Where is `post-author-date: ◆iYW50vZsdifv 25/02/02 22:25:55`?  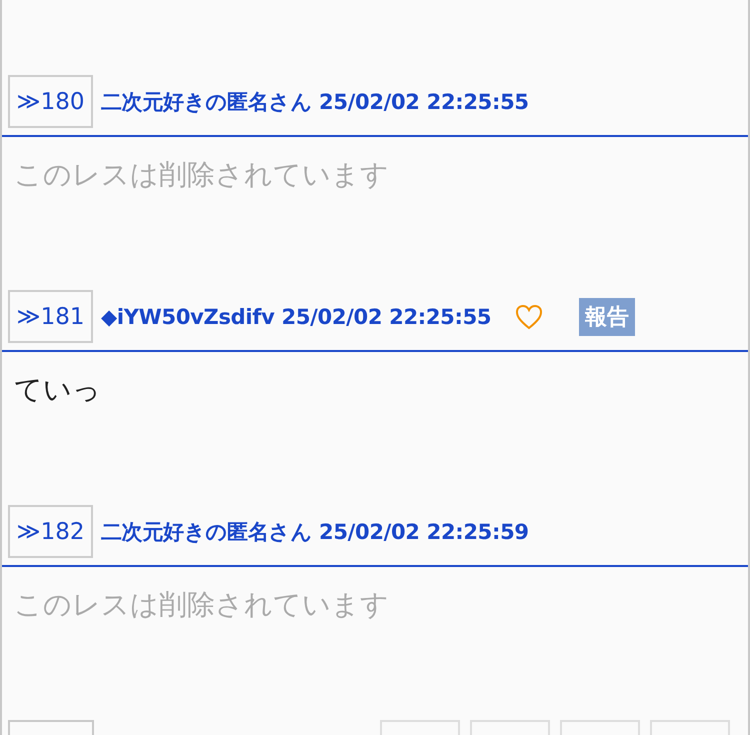
post-author-date: ◆iYW50vZsdifv 25/02/02 22:25:55 is located at coordinates (296, 316).